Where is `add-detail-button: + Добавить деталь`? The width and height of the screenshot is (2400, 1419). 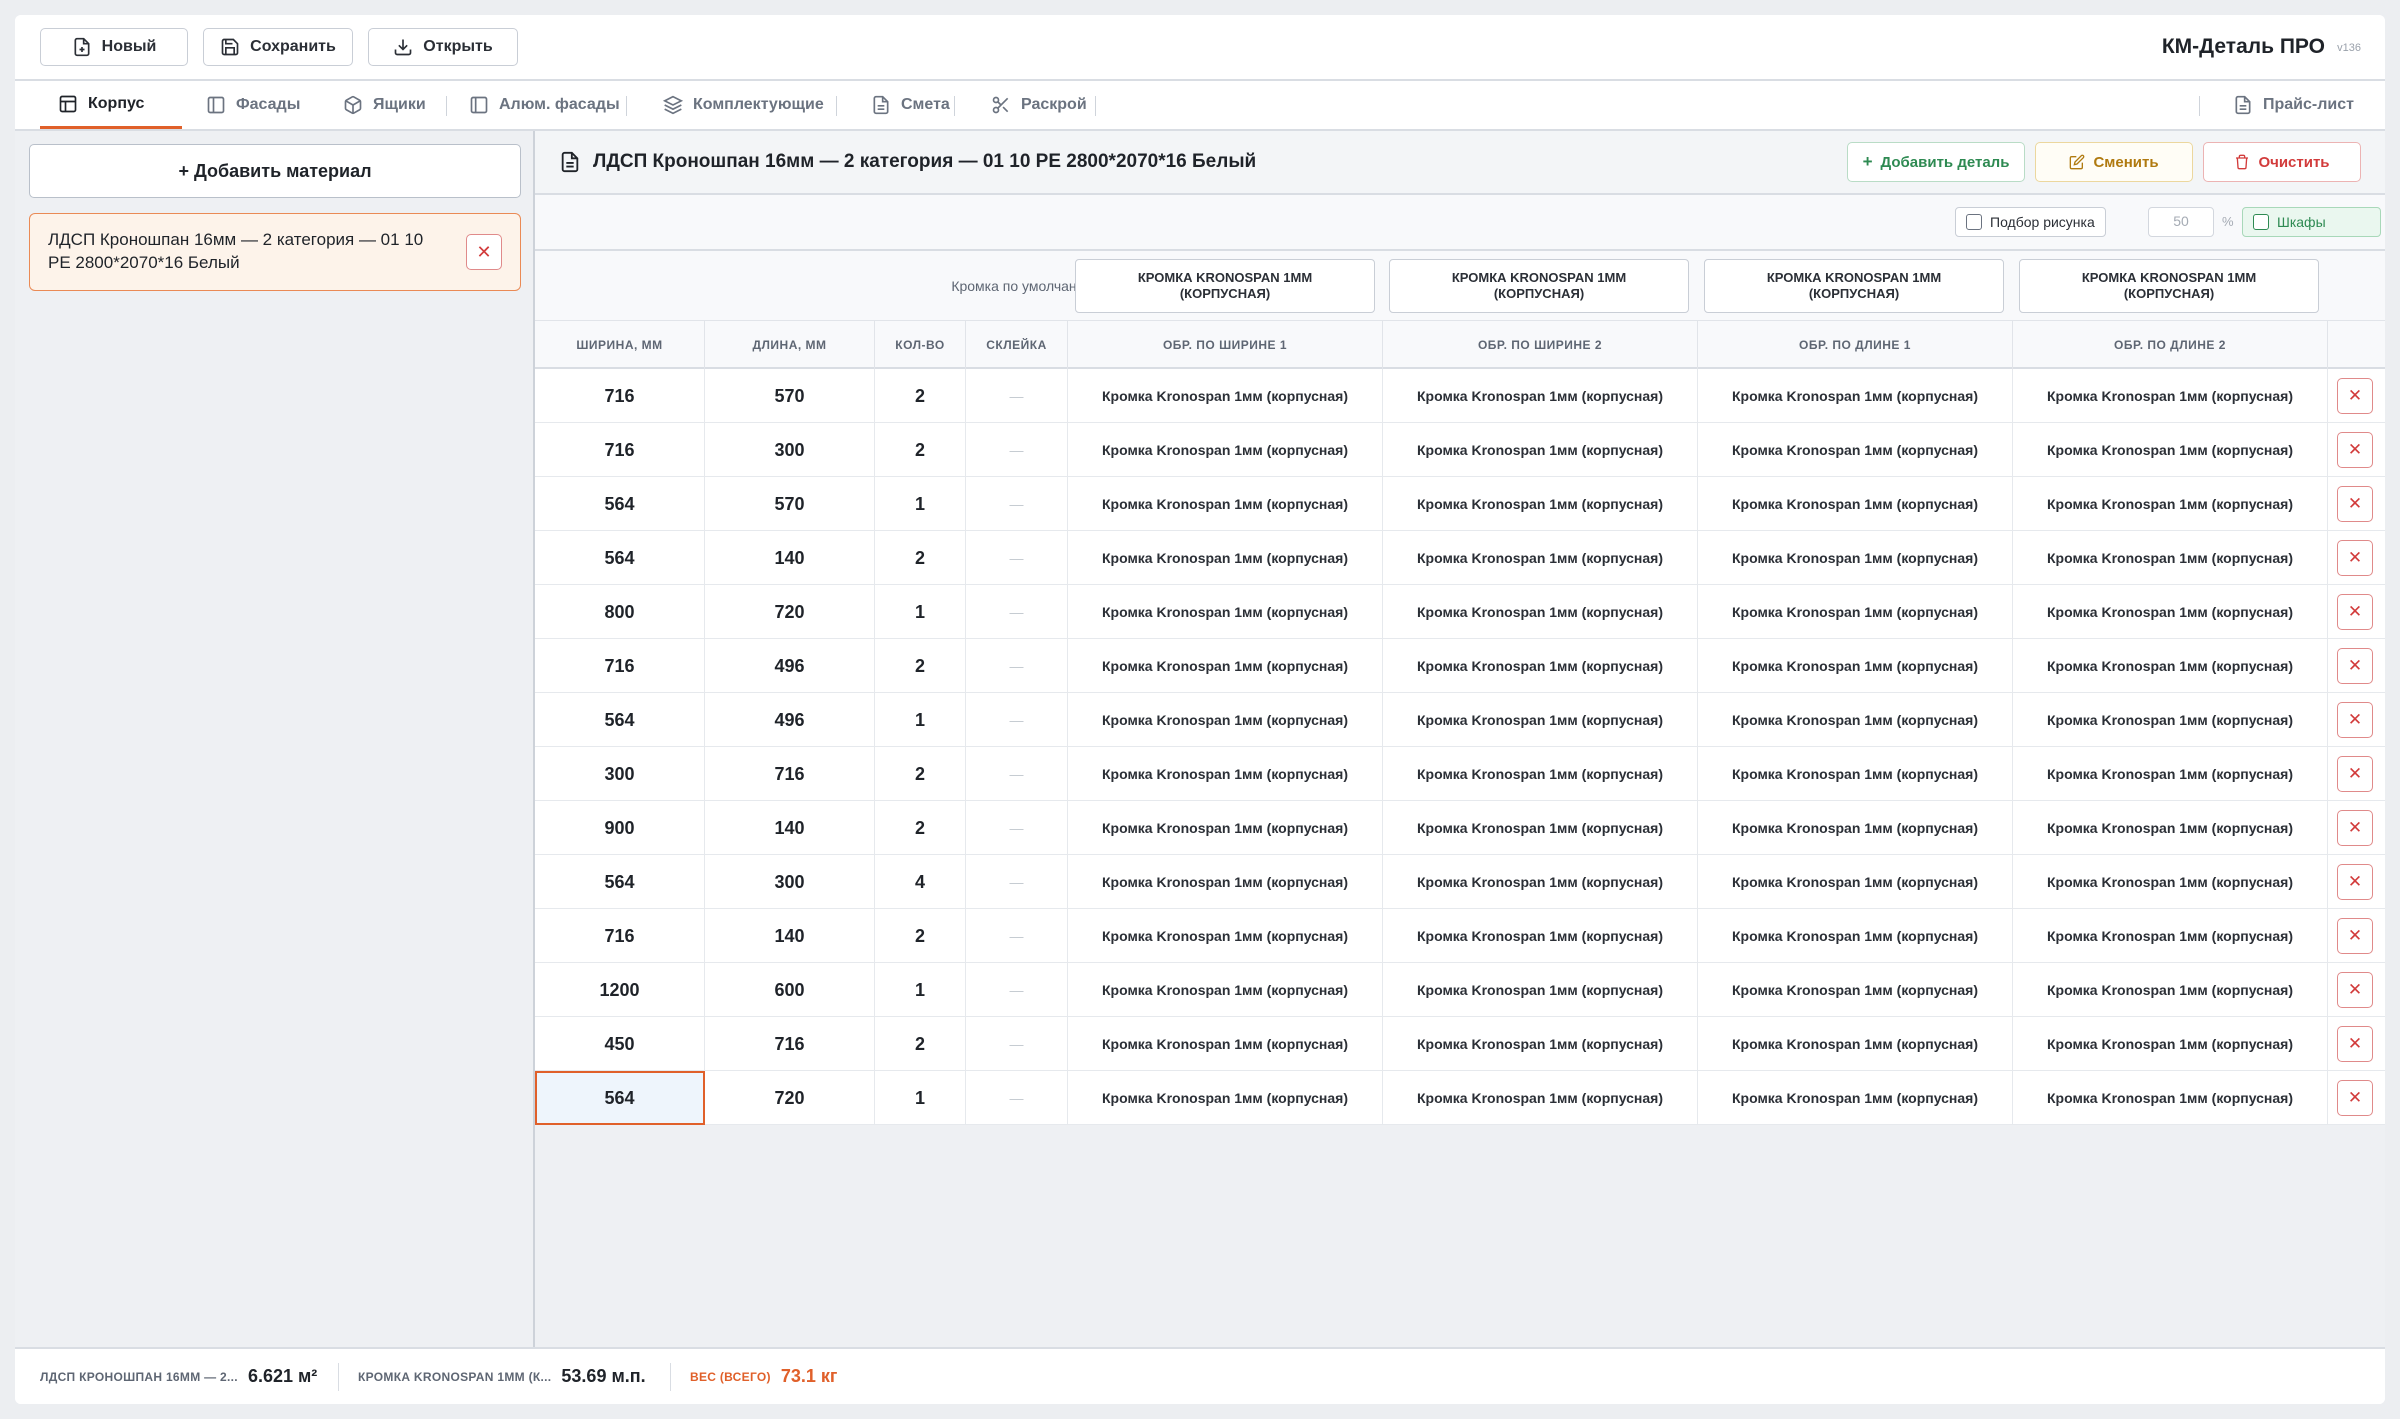
add-detail-button: + Добавить деталь is located at coordinates (1936, 162).